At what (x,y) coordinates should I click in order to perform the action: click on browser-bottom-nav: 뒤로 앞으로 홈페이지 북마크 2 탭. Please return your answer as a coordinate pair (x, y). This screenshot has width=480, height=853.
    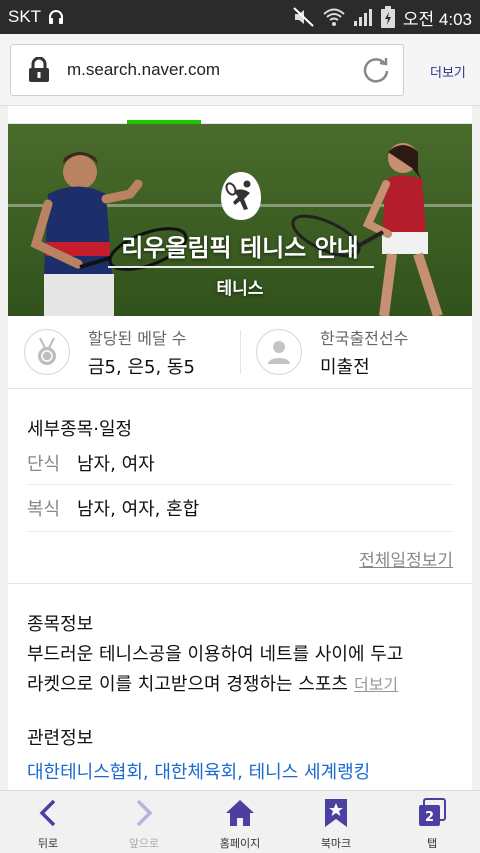
    Looking at the image, I should click on (240, 821).